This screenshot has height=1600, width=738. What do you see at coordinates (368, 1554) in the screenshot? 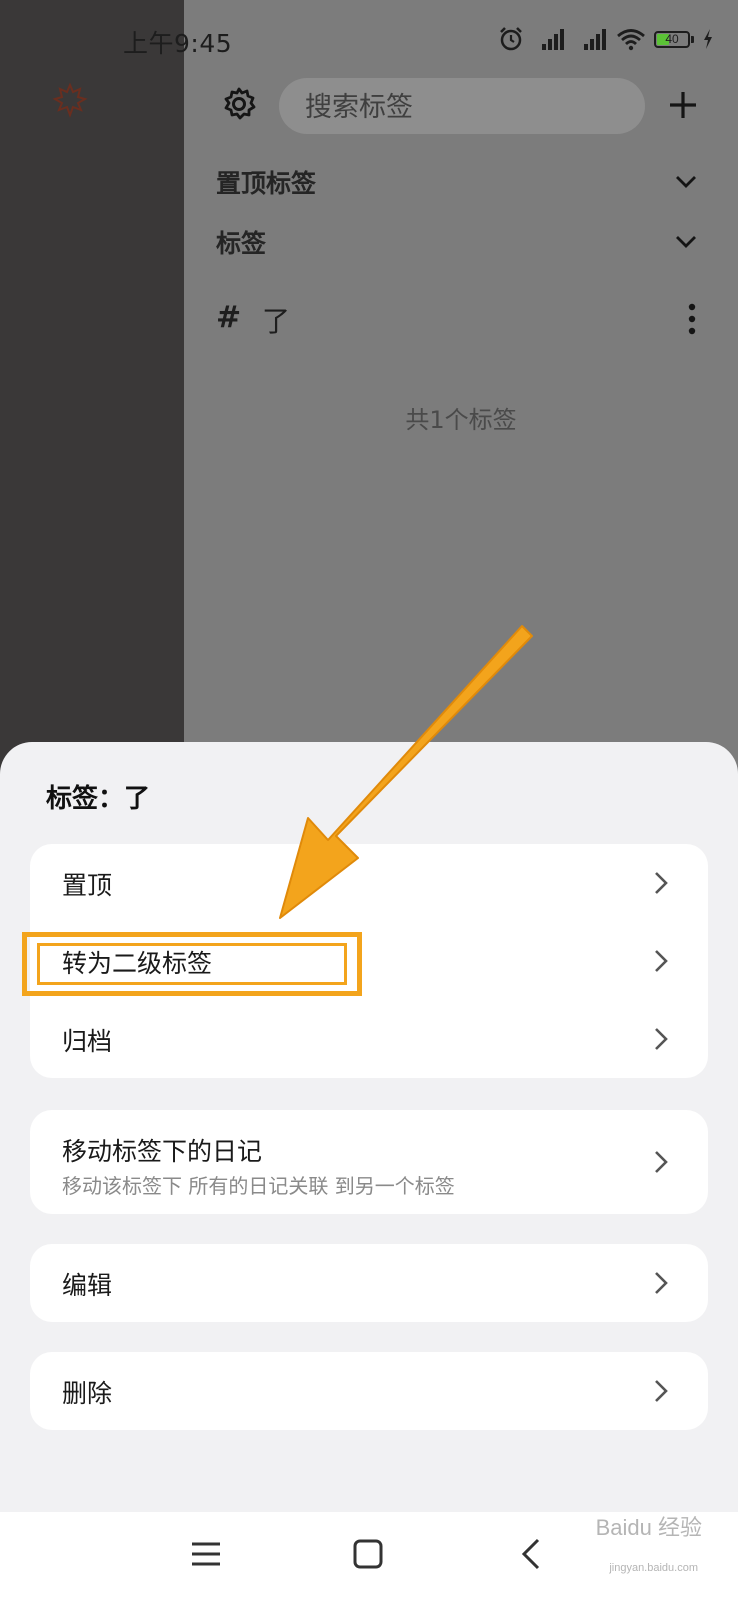
I see `home-icon` at bounding box center [368, 1554].